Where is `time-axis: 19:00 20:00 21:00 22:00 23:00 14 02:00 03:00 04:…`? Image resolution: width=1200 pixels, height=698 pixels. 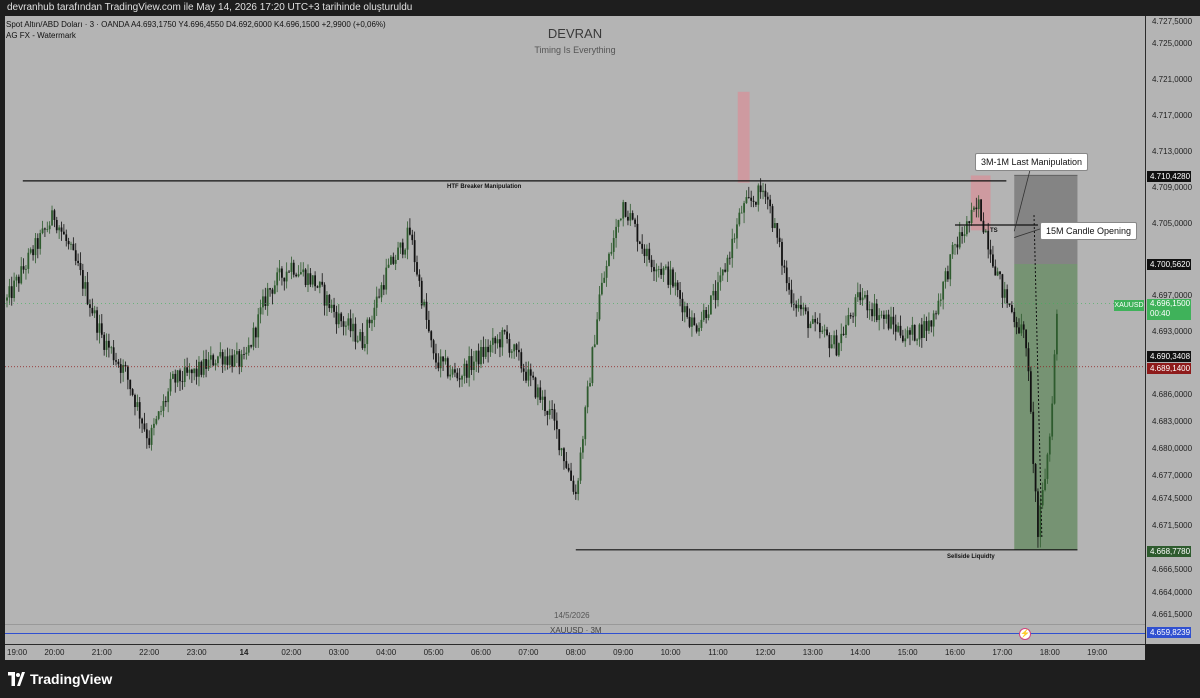
time-axis: 19:00 20:00 21:00 22:00 23:00 14 02:00 03:00 04:… is located at coordinates (575, 652).